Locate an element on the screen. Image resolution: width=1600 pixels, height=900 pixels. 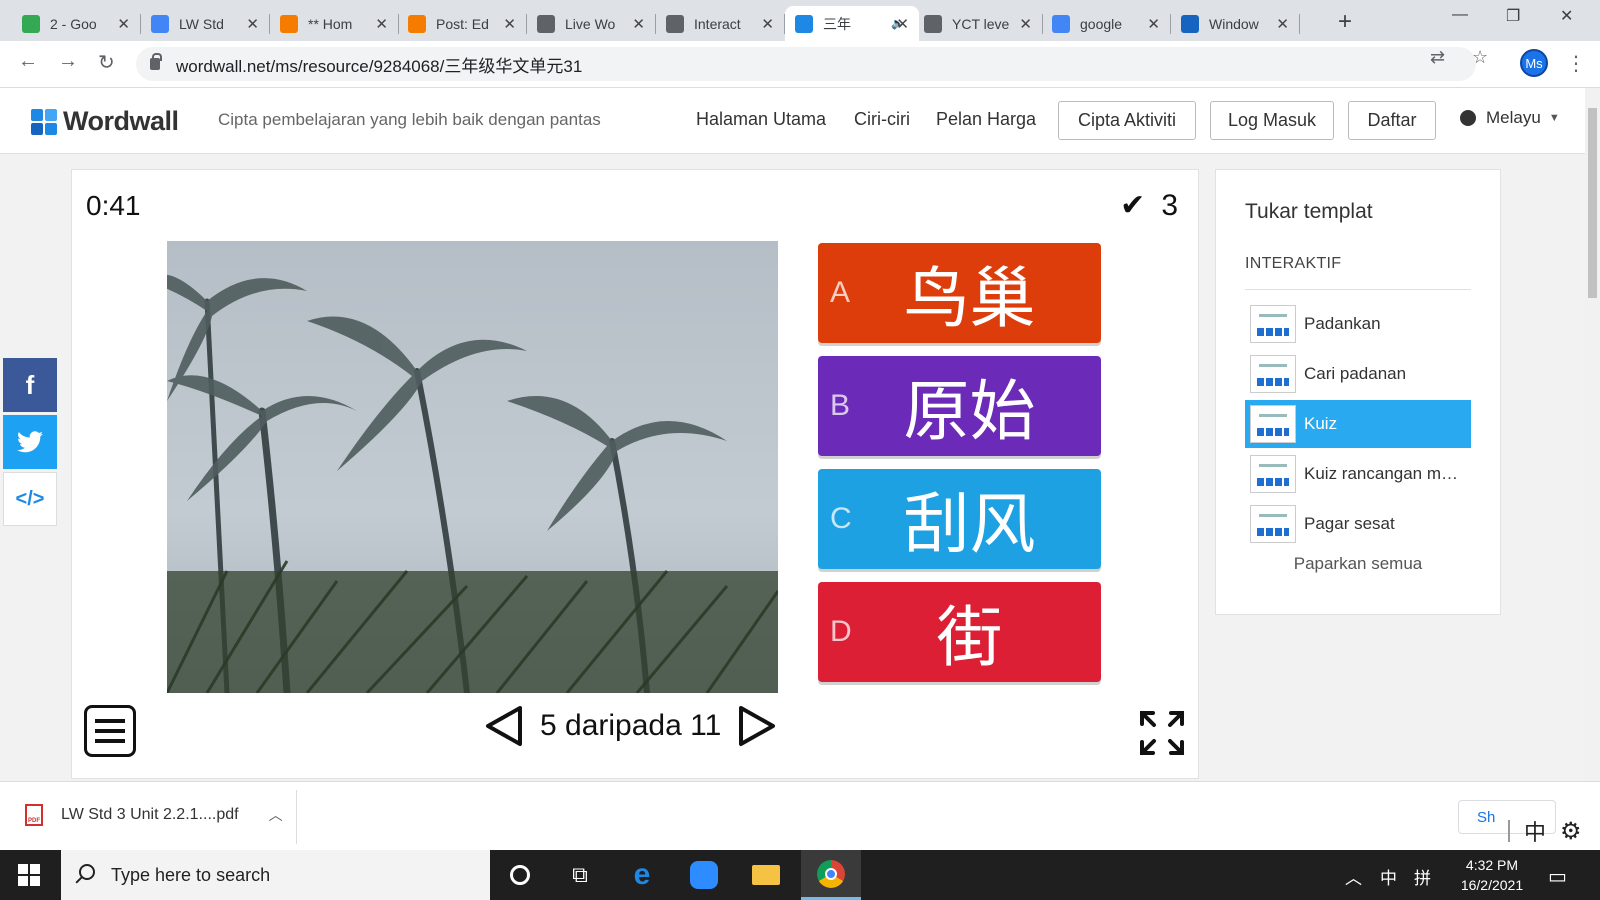
minimize-icon: — is located at coordinates (1460, 15).